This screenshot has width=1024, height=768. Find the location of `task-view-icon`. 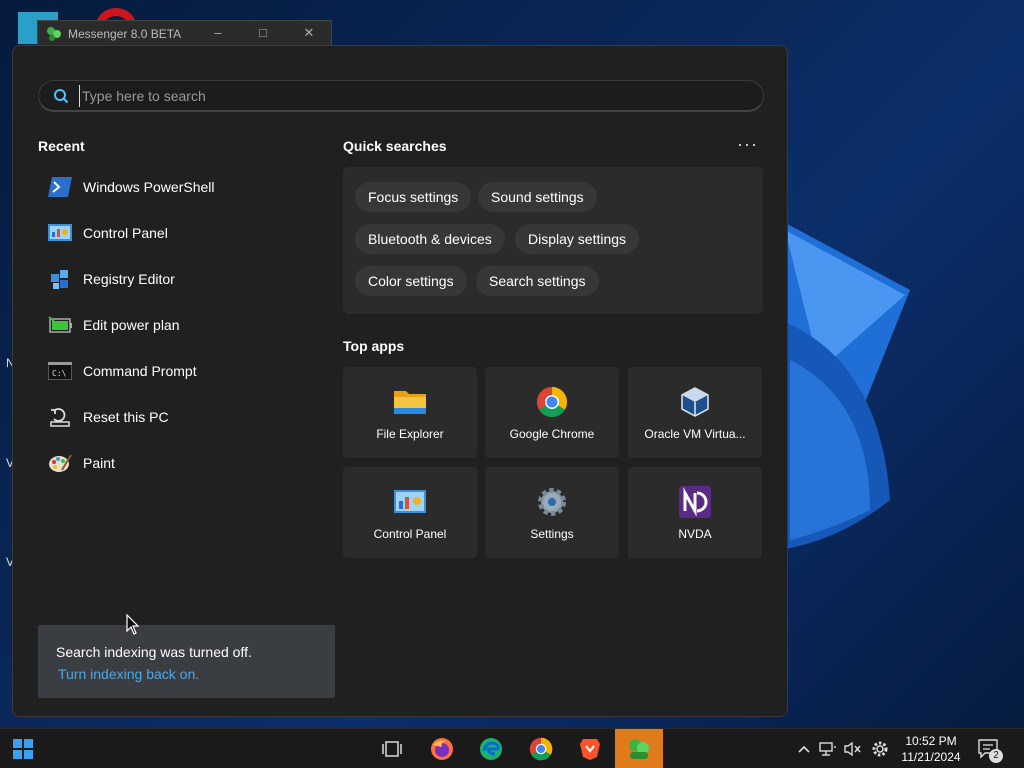

task-view-icon is located at coordinates (392, 749).